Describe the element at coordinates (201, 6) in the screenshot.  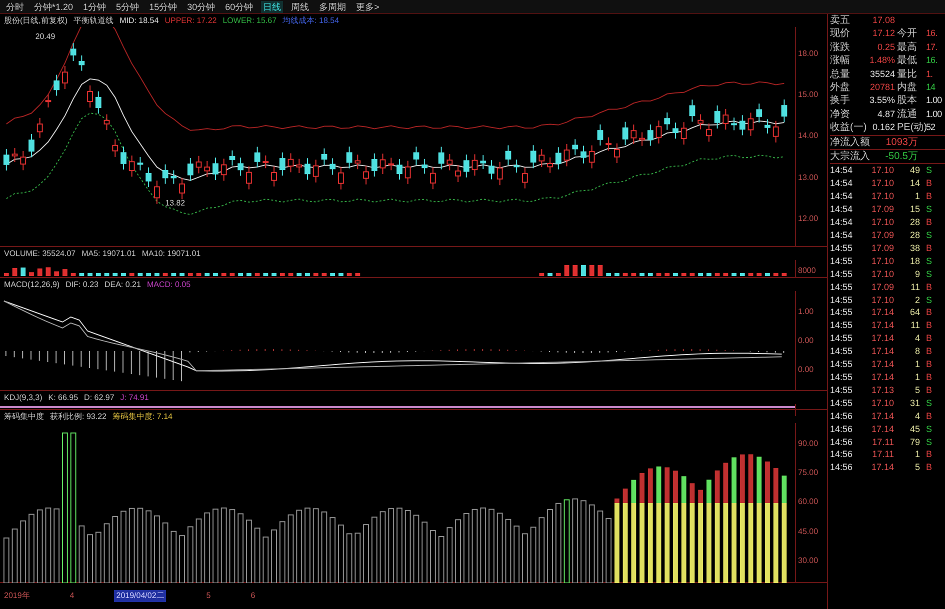
I see `period-tab: 30分钟` at that location.